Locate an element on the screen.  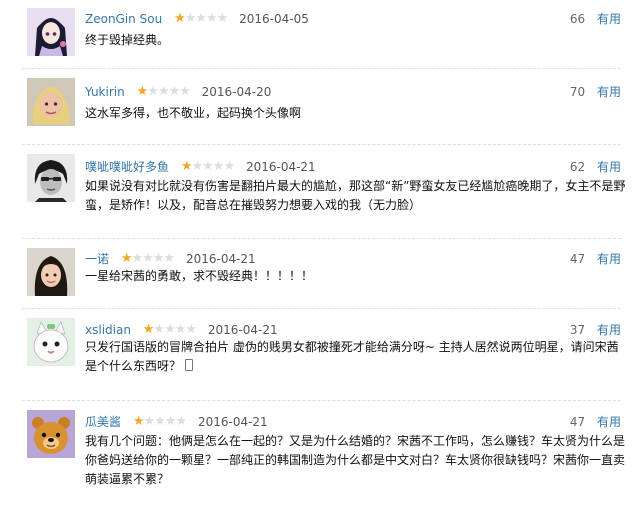
vote-count: 37 is located at coordinates (577, 330).